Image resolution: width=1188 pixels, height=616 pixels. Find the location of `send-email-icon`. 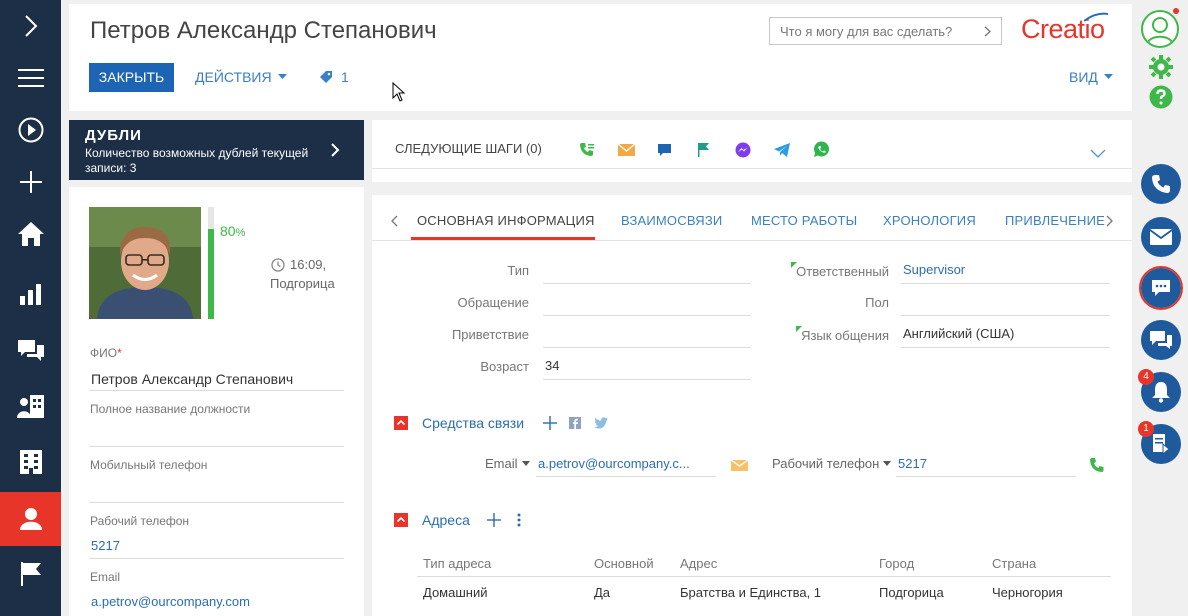

send-email-icon is located at coordinates (739, 465).